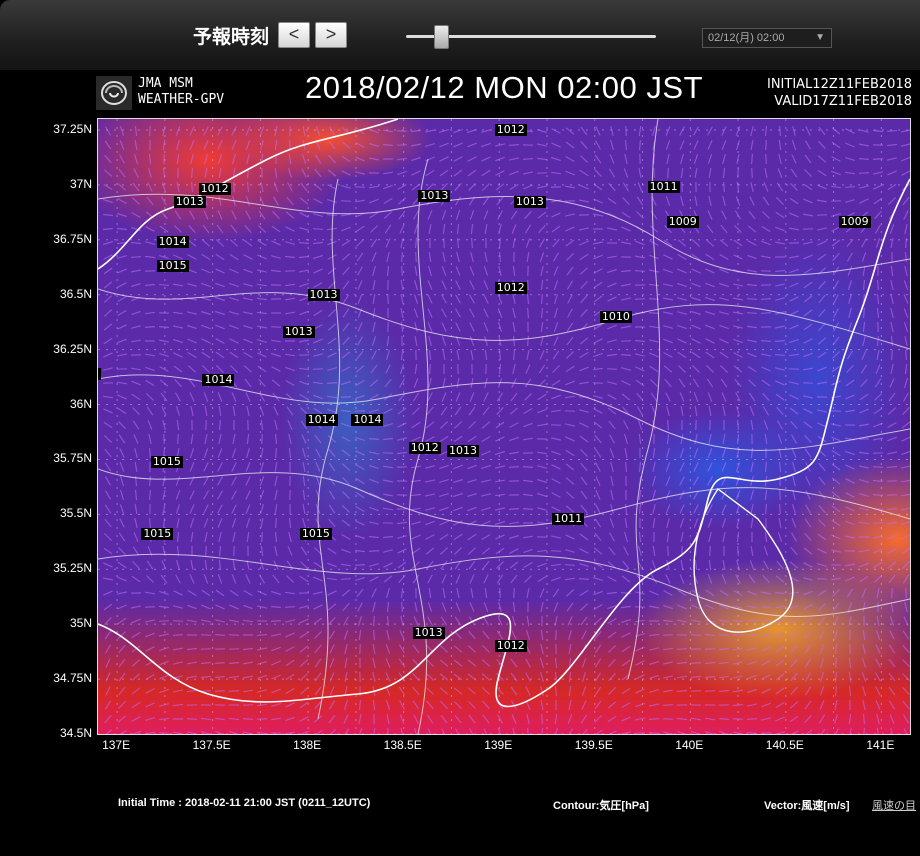 The height and width of the screenshot is (856, 920). What do you see at coordinates (114, 93) in the screenshot?
I see `jma-swirl-logo-icon` at bounding box center [114, 93].